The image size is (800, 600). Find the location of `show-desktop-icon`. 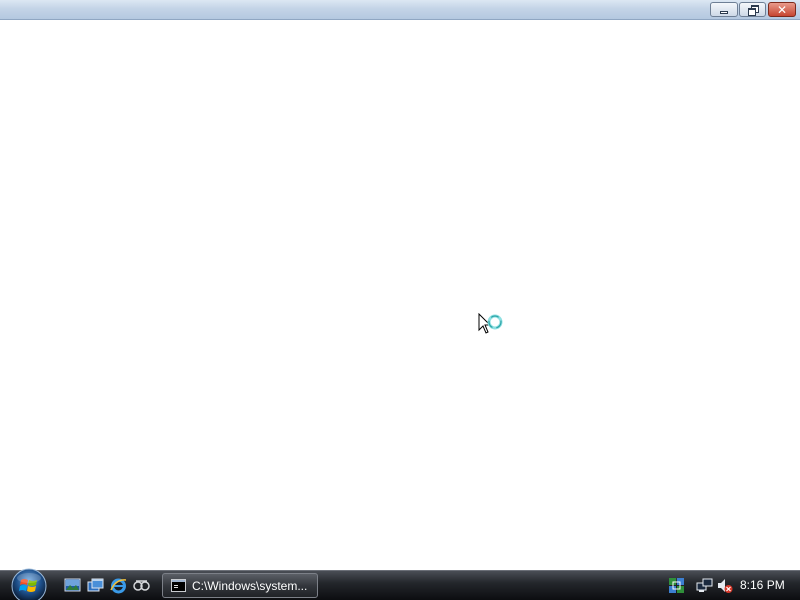

show-desktop-icon is located at coordinates (72, 585).